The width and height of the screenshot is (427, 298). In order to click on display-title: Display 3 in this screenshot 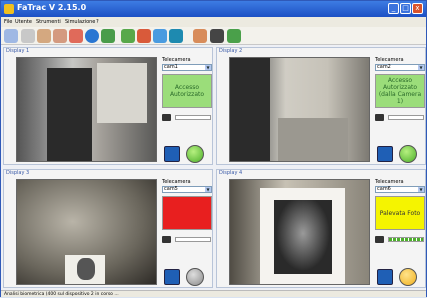, I will do `click(18, 173)`.